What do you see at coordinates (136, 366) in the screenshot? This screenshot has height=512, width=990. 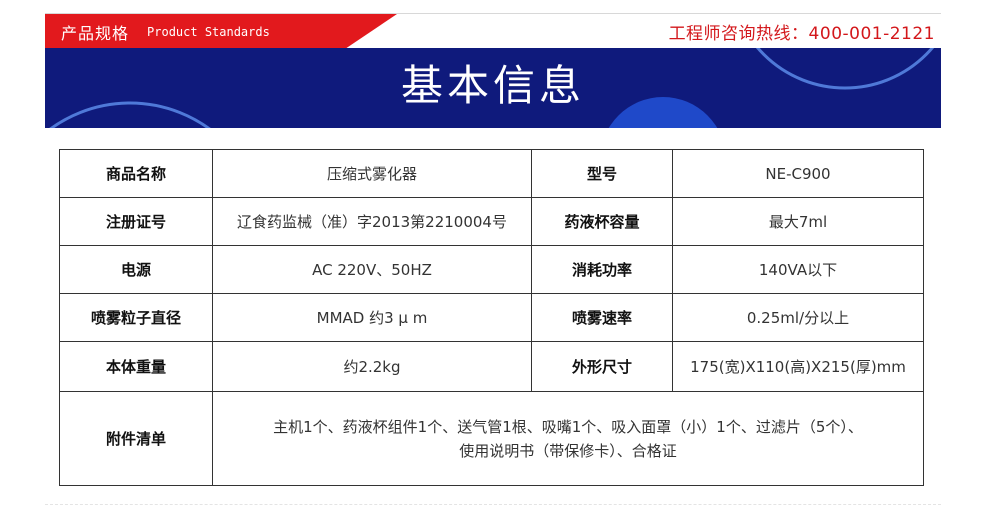 I see `spec-key: 本体重量` at bounding box center [136, 366].